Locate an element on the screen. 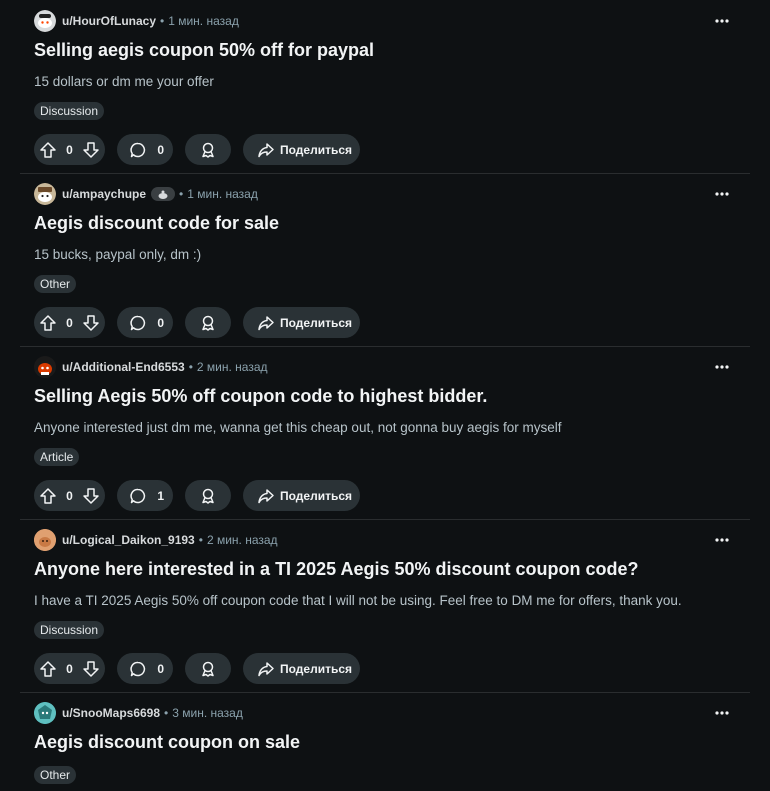 The height and width of the screenshot is (791, 770). snoo-badge-icon is located at coordinates (163, 194).